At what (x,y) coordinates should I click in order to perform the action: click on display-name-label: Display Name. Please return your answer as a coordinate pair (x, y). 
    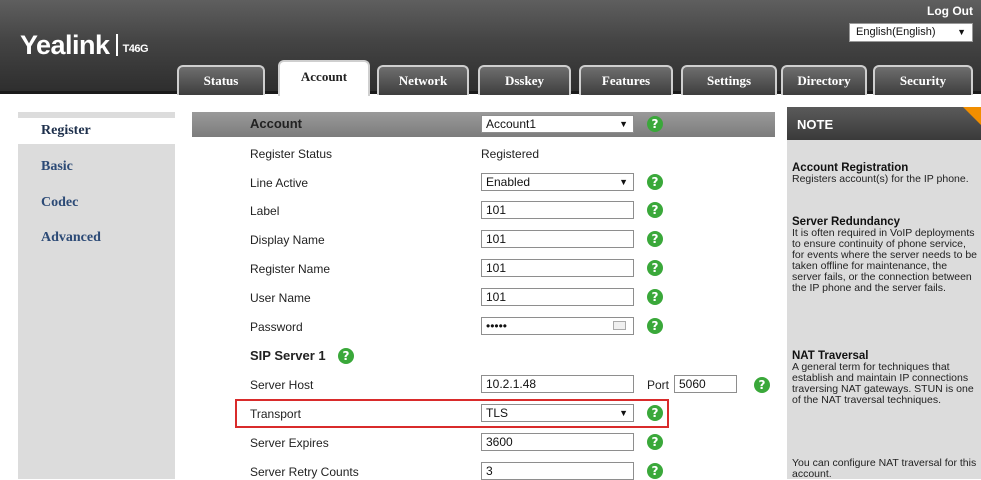
    Looking at the image, I should click on (287, 240).